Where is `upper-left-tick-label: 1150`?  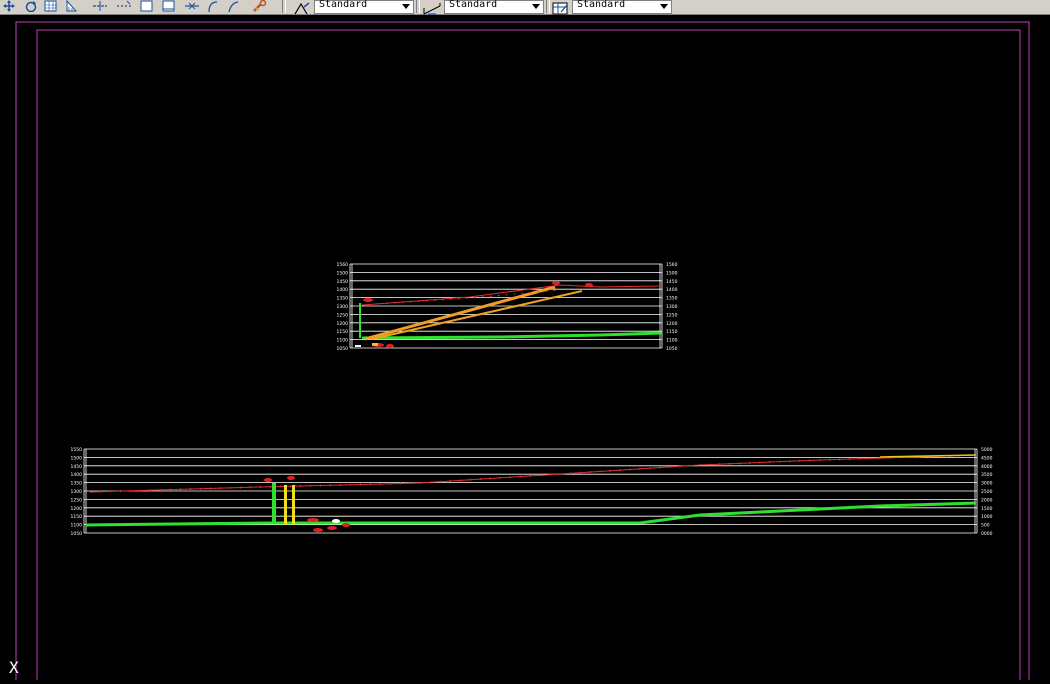 upper-left-tick-label: 1150 is located at coordinates (343, 332).